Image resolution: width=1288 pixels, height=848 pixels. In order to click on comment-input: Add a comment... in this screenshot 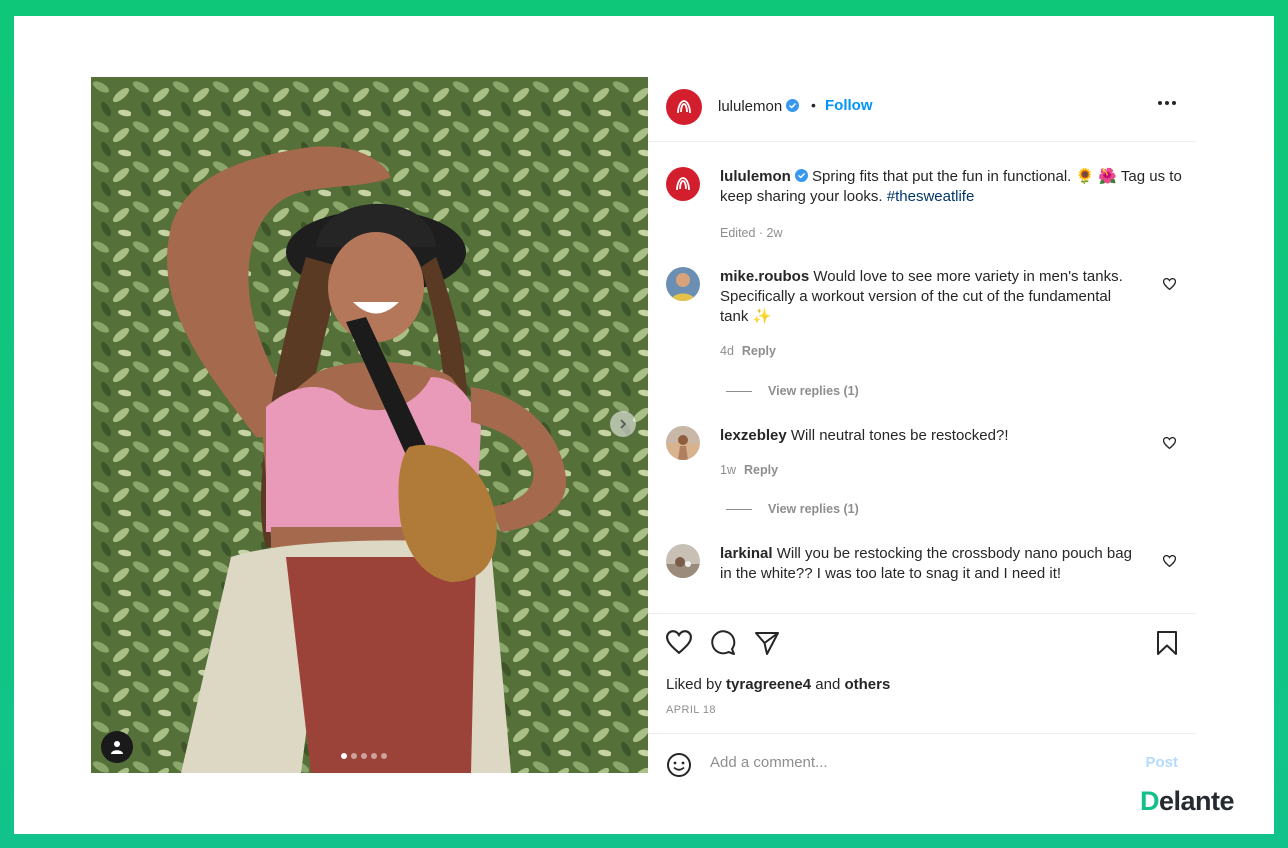, I will do `click(769, 762)`.